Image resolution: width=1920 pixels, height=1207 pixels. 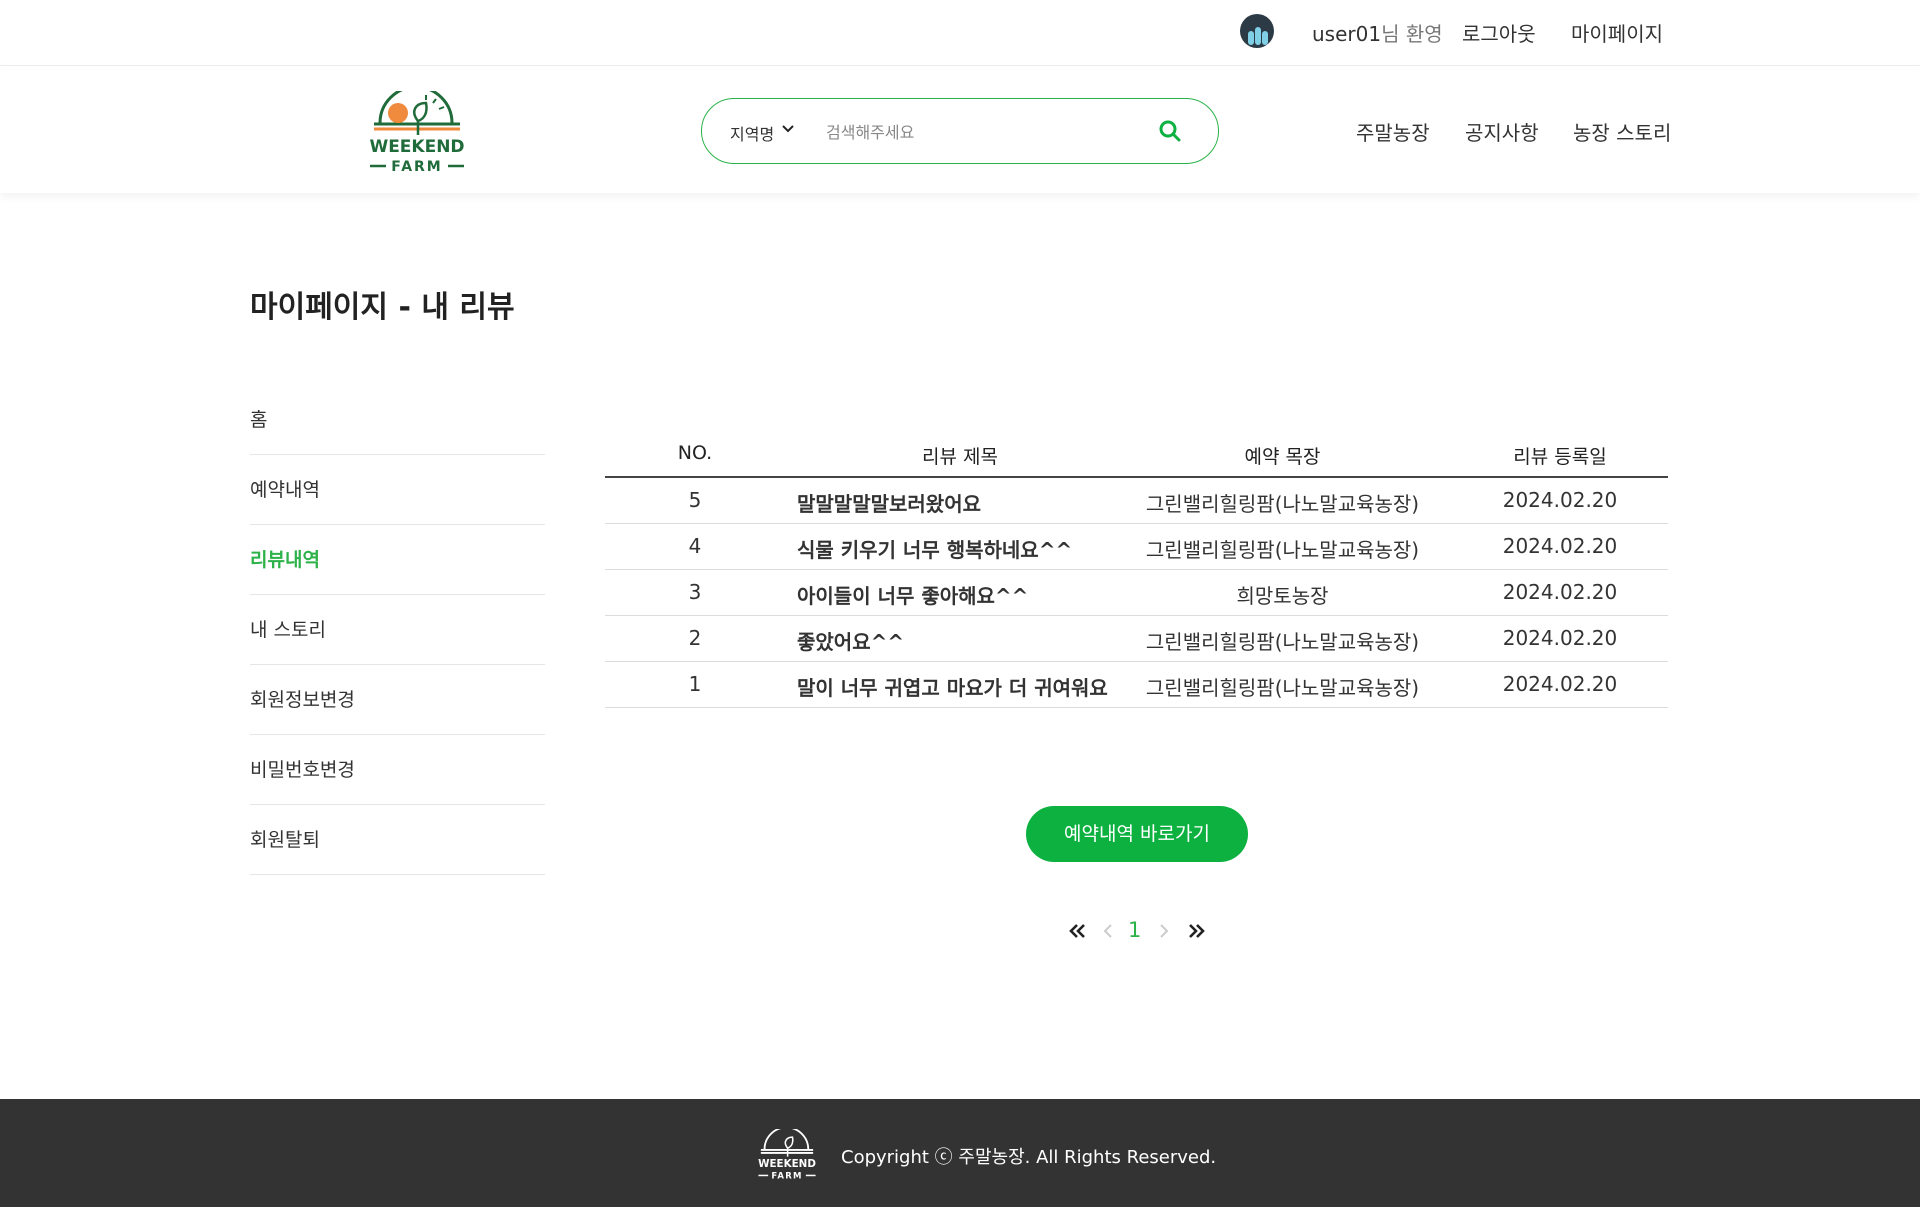 I want to click on nav-notice: 공지사항, so click(x=1502, y=131).